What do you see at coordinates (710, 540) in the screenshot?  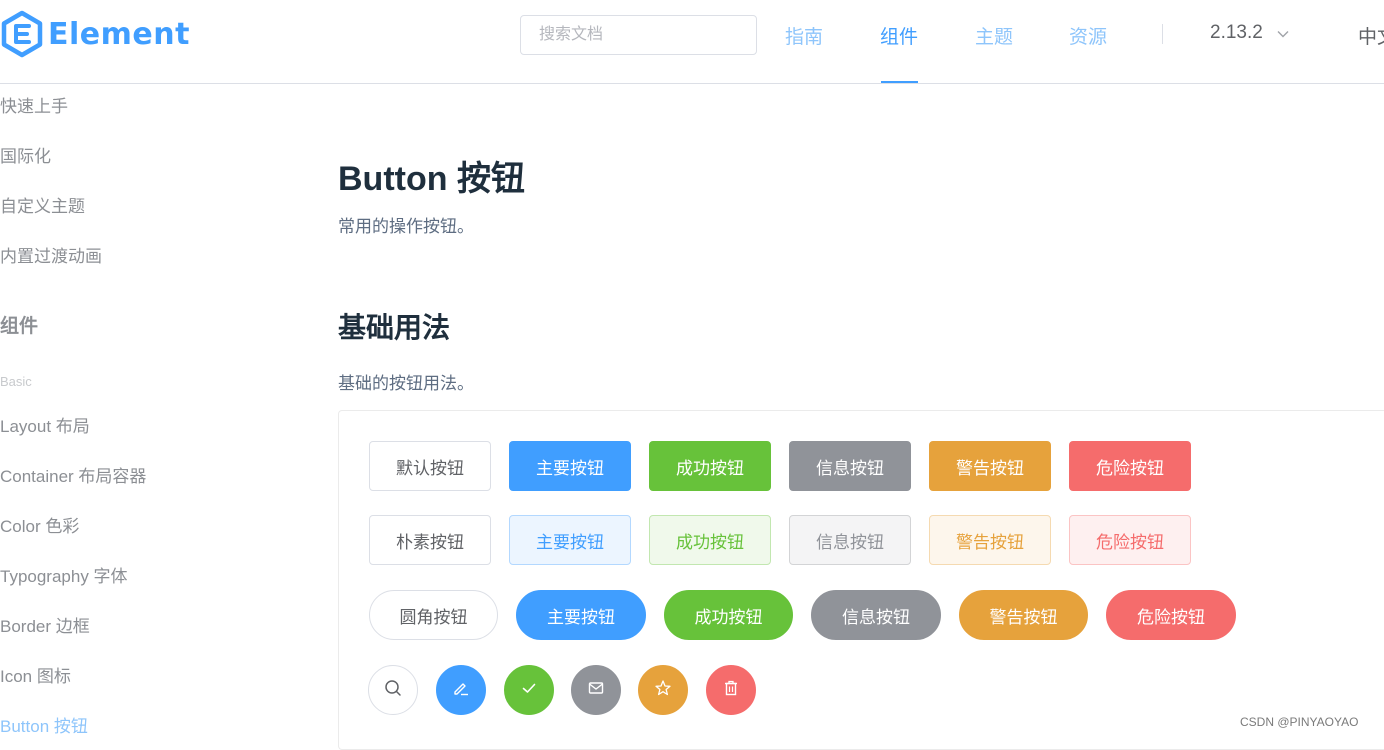 I see `plain-success-button: 成功按钮` at bounding box center [710, 540].